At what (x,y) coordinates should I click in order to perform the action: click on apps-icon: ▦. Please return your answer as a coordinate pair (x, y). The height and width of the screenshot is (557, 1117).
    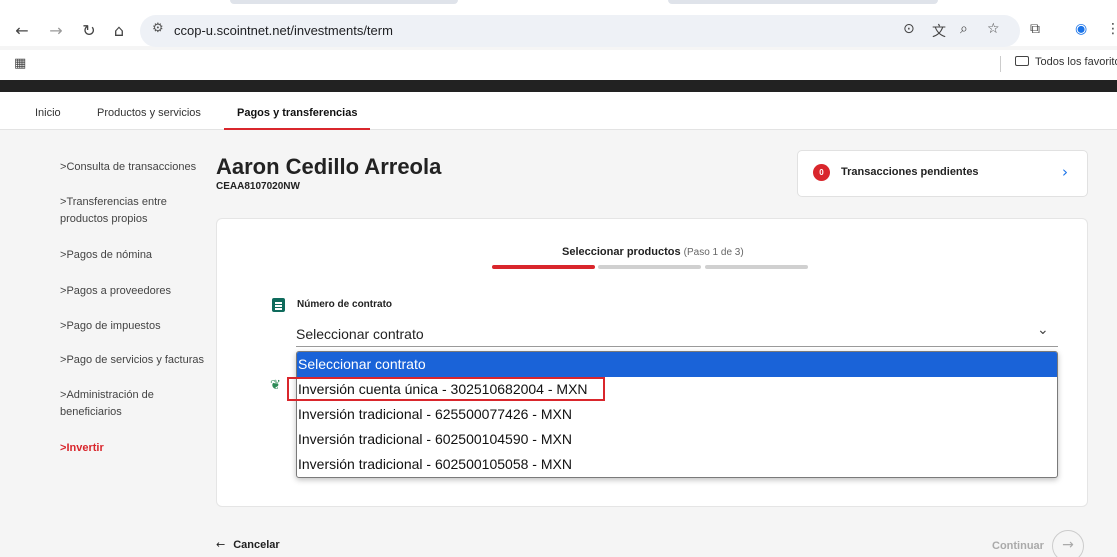
    Looking at the image, I should click on (20, 63).